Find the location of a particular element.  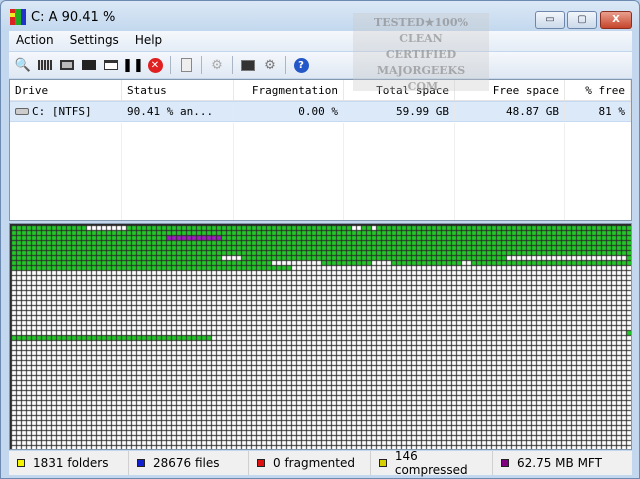

legend-compressed: 146 compressed is located at coordinates (432, 463).